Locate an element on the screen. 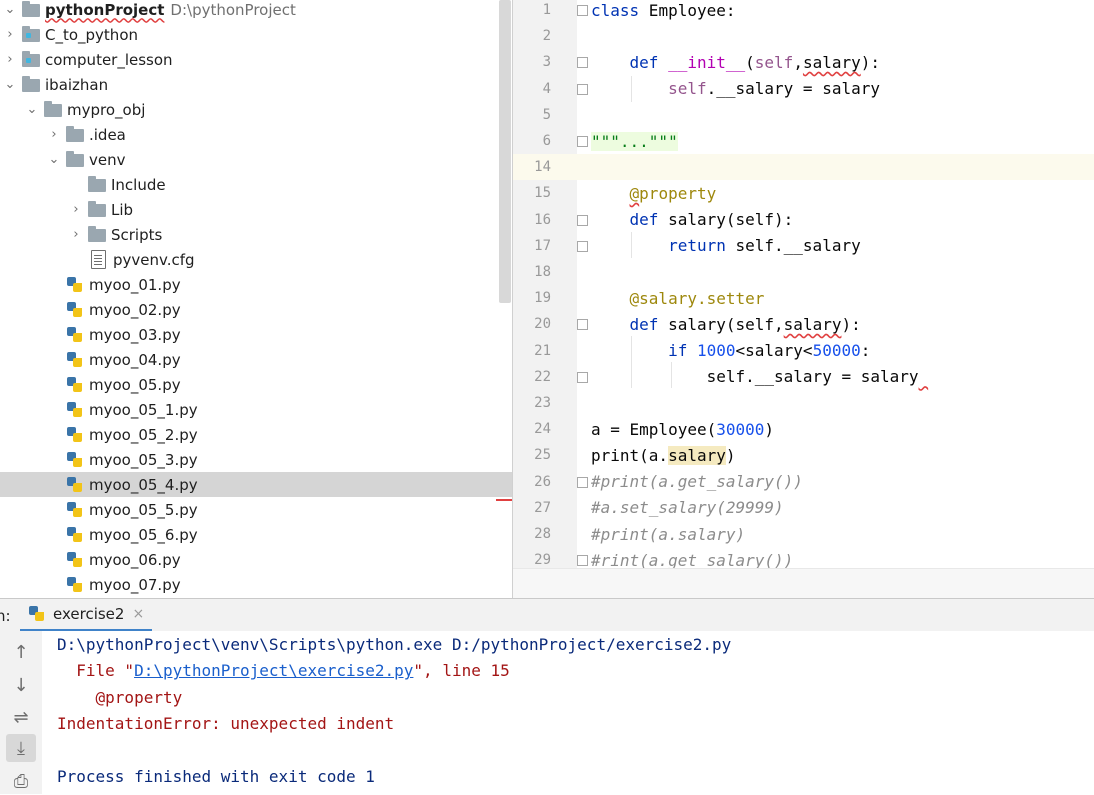 This screenshot has width=1094, height=795. line-number: 5 is located at coordinates (546, 114).